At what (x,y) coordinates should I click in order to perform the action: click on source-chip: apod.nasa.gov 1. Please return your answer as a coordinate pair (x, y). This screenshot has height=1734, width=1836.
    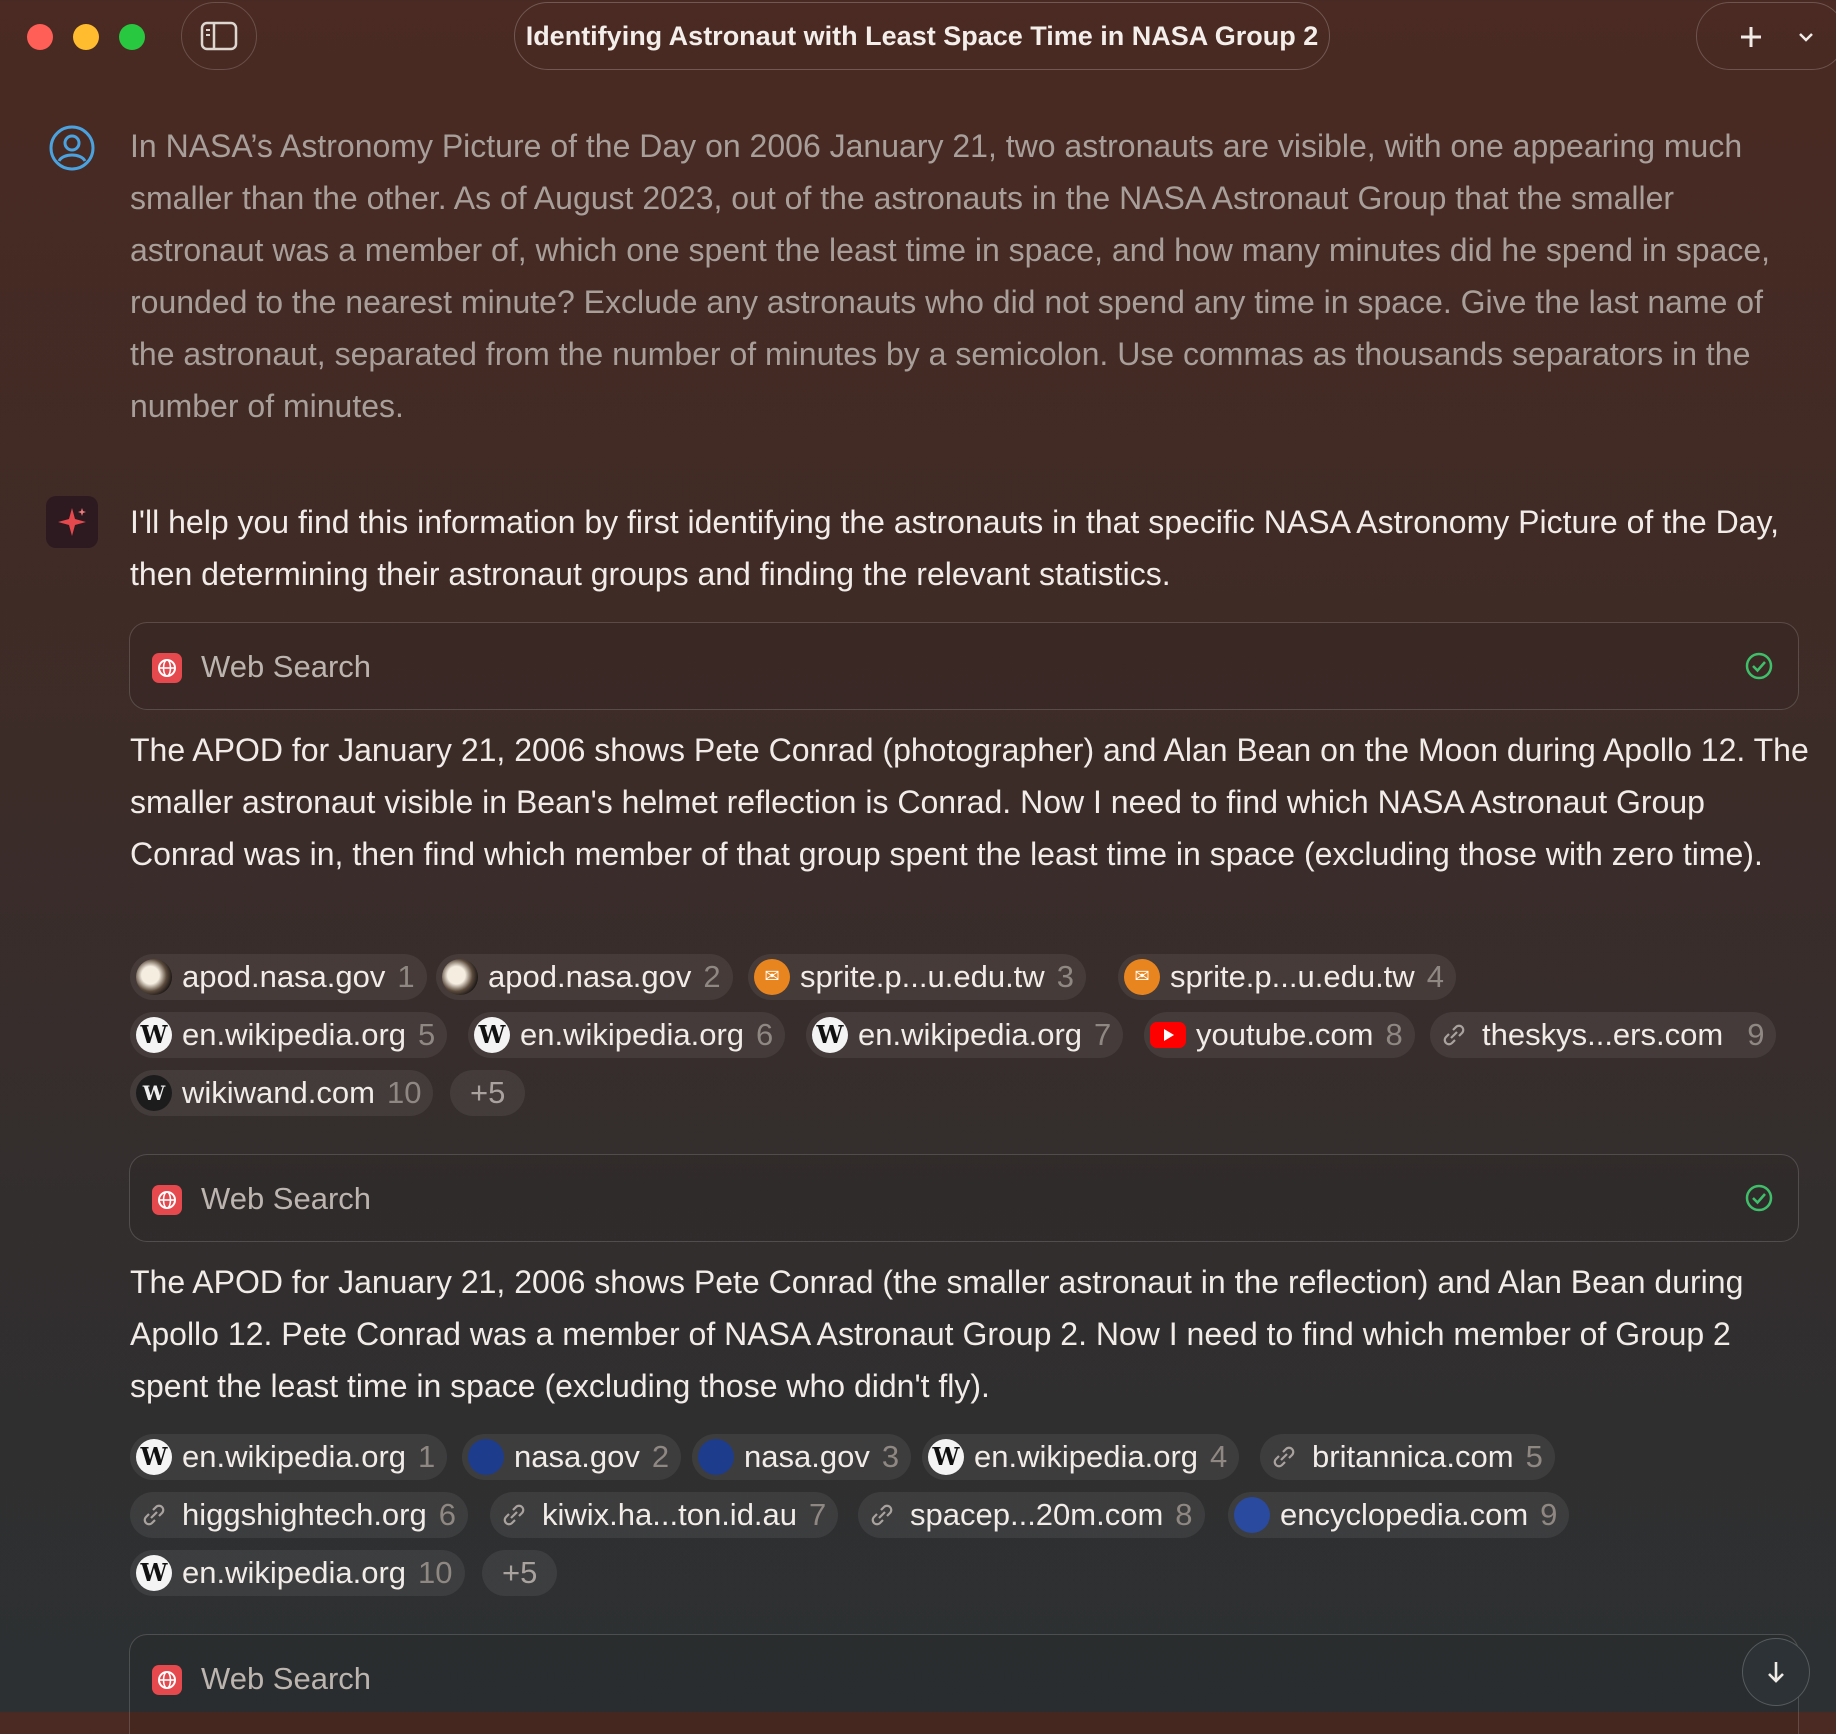
    Looking at the image, I should click on (278, 977).